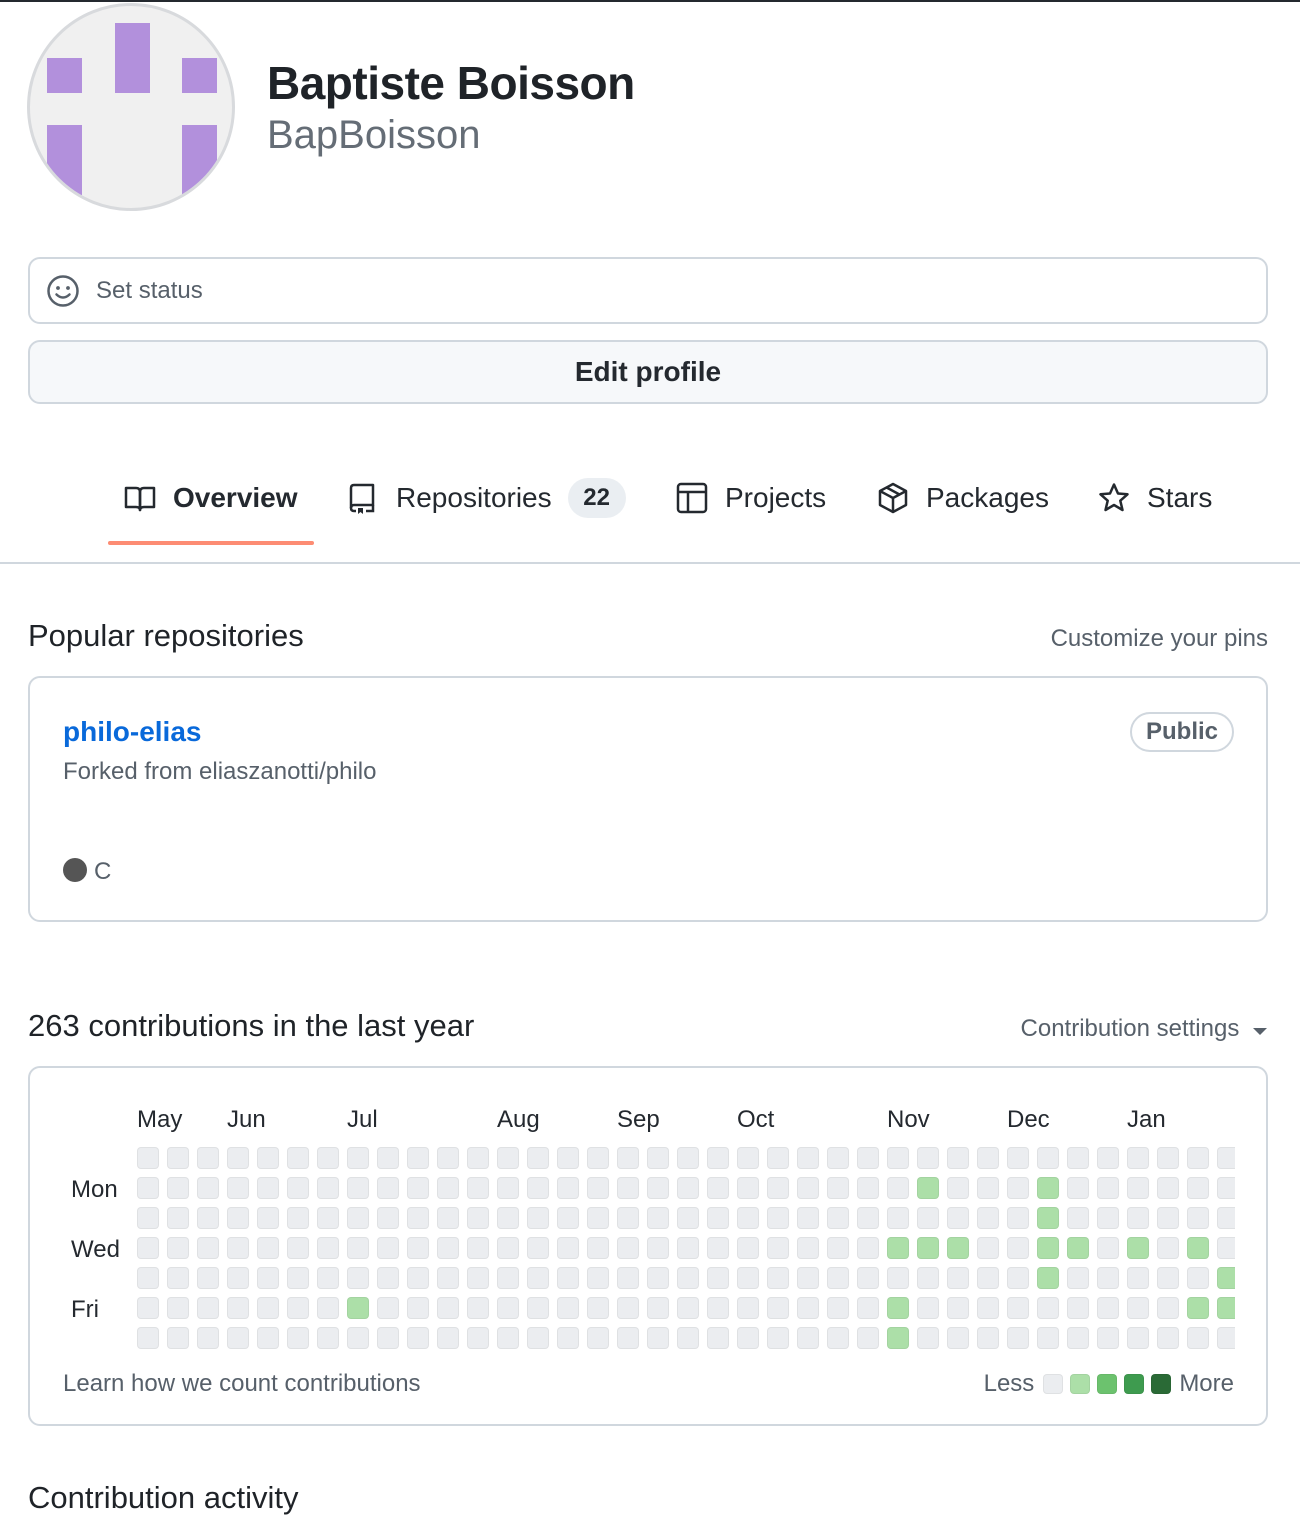 Image resolution: width=1300 pixels, height=1540 pixels. What do you see at coordinates (648, 372) in the screenshot?
I see `edit-profile-button: Edit profile` at bounding box center [648, 372].